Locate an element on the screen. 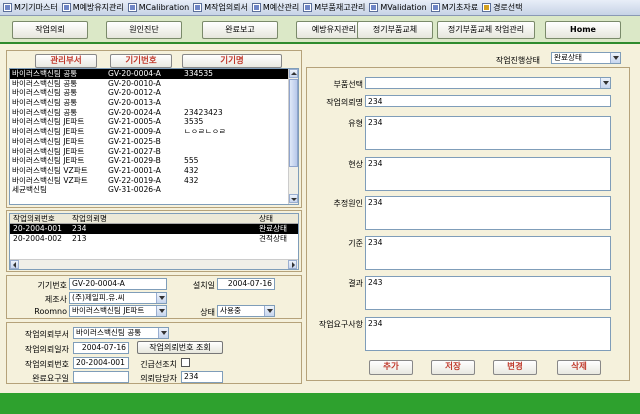  status-label: 상태 is located at coordinates (207, 312).